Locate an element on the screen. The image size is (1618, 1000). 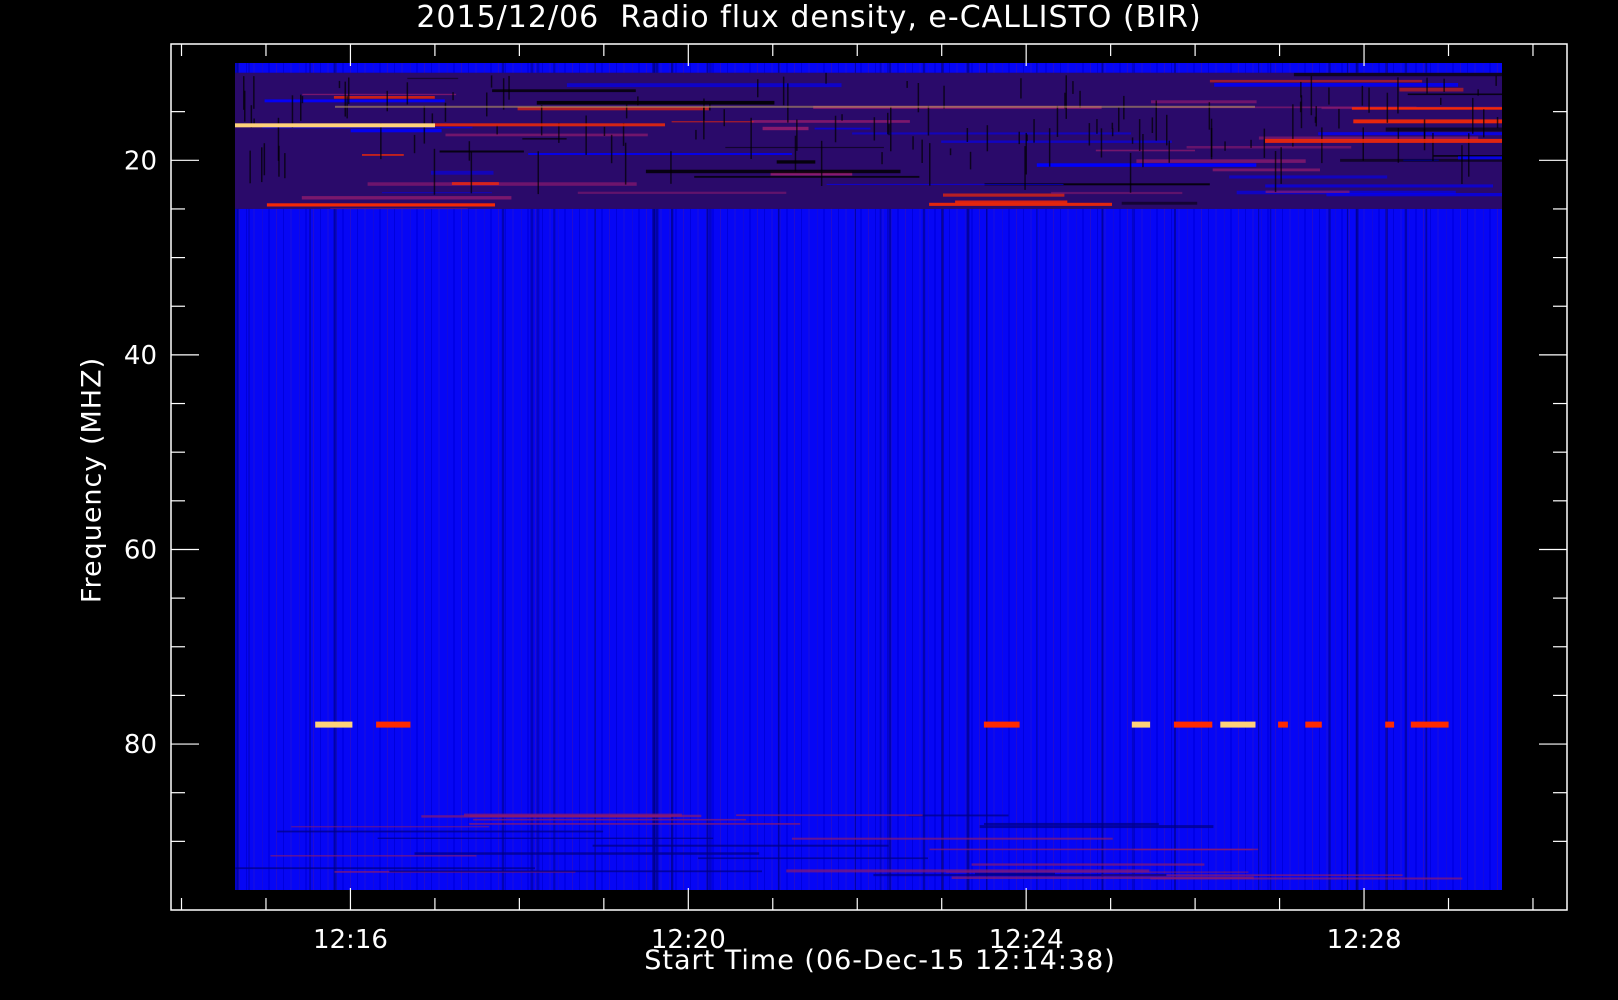
bright-line is located at coordinates (795, 106).